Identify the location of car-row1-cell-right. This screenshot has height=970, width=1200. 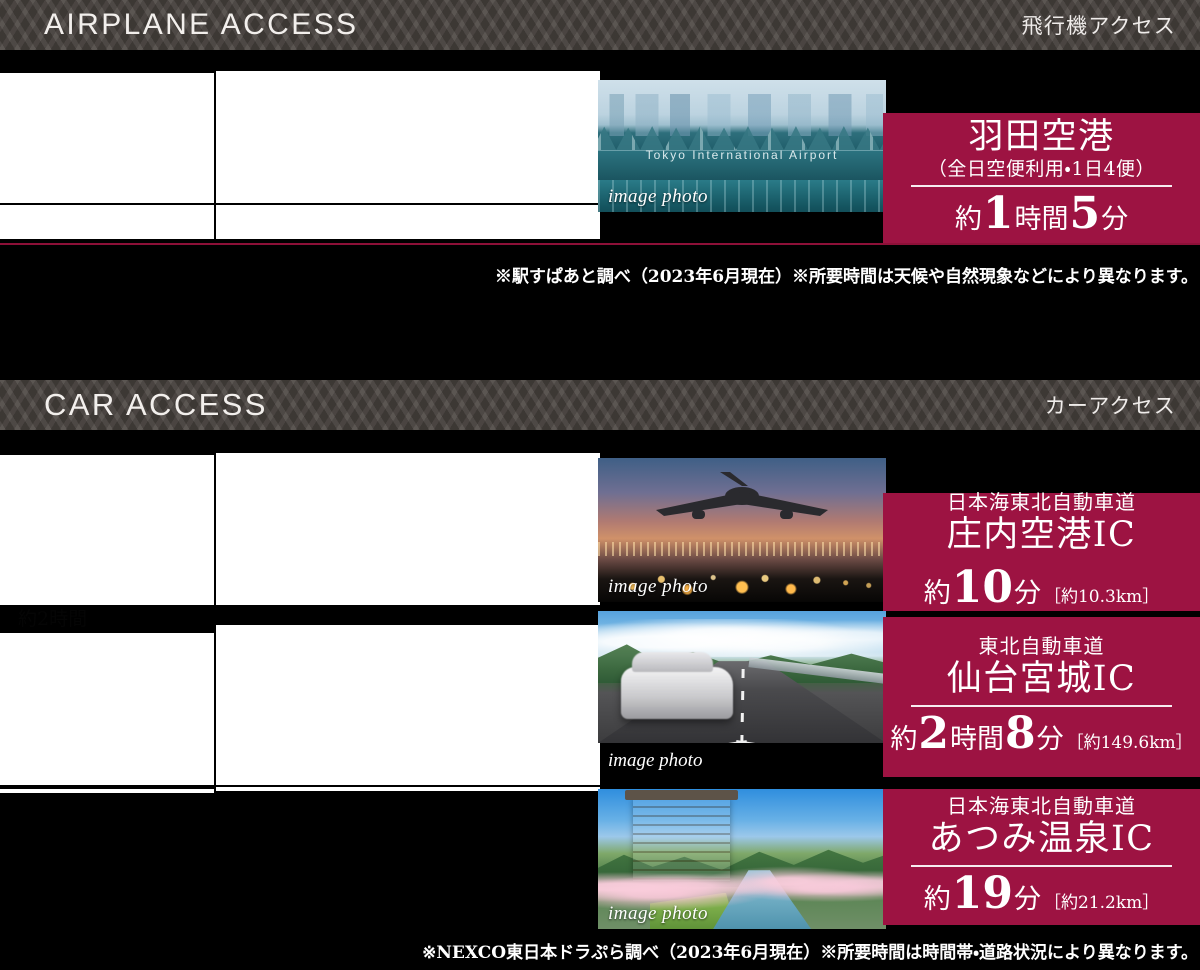
(408, 529).